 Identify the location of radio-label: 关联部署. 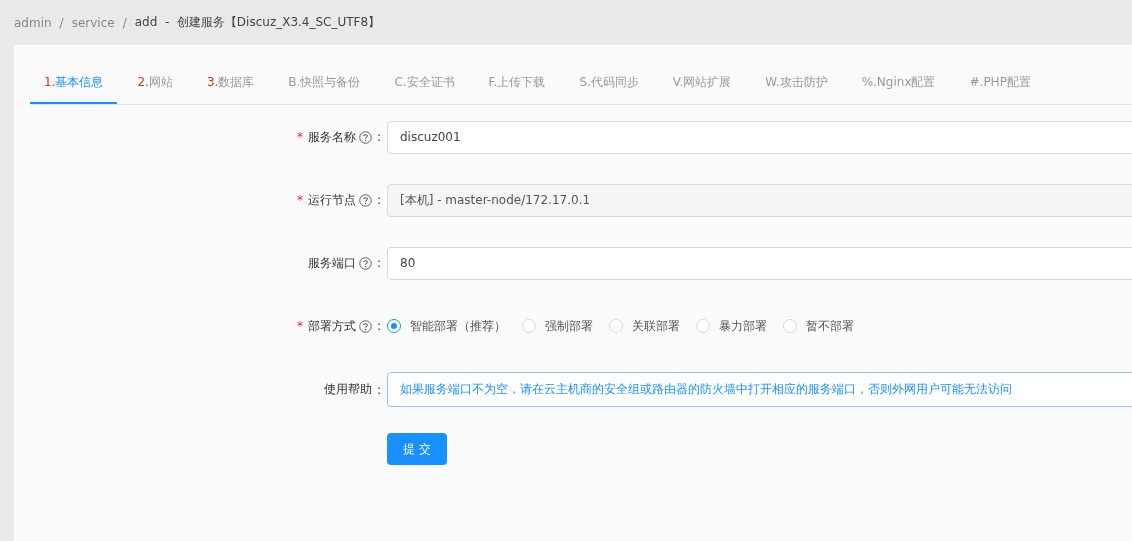
(656, 326).